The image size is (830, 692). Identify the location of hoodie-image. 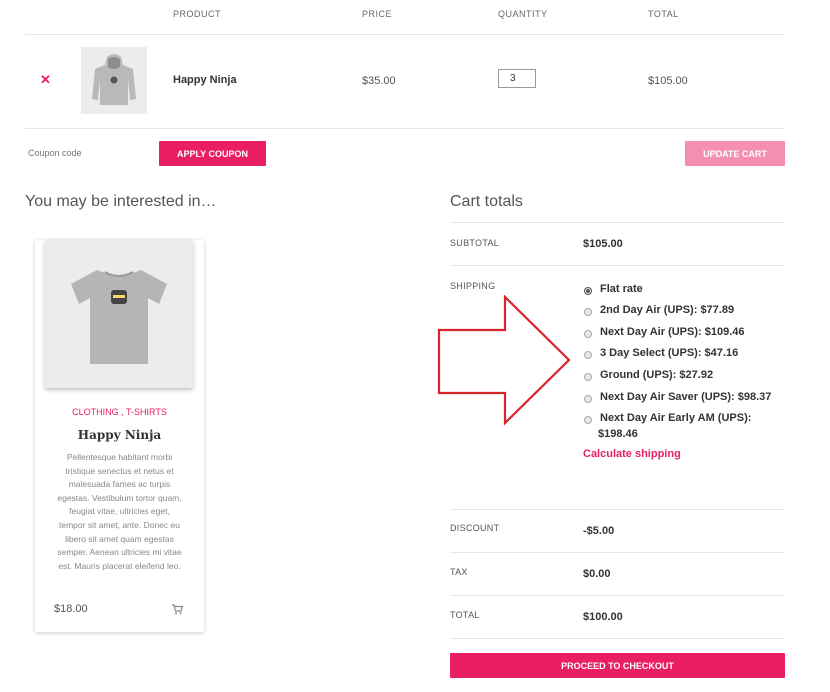
(114, 79).